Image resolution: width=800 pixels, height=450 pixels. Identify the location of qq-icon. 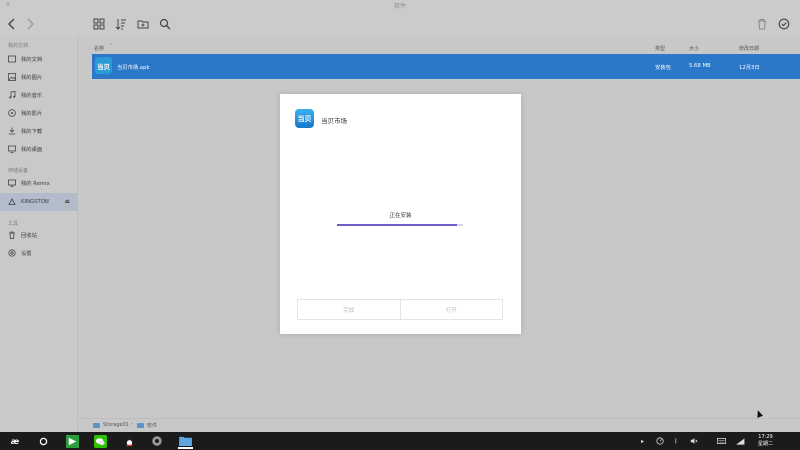
(129, 441).